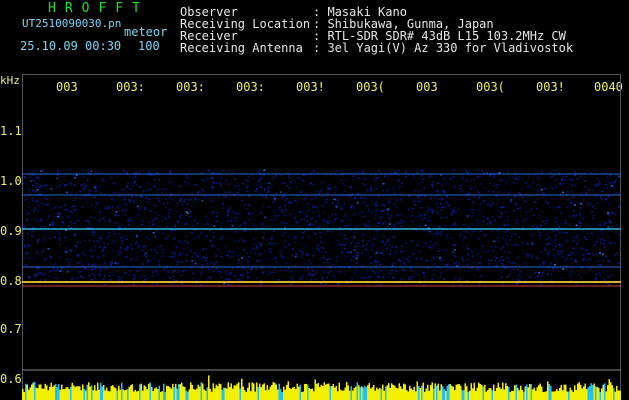 This screenshot has height=400, width=629. Describe the element at coordinates (11, 281) in the screenshot. I see `tick-0-8: 0.8` at that location.